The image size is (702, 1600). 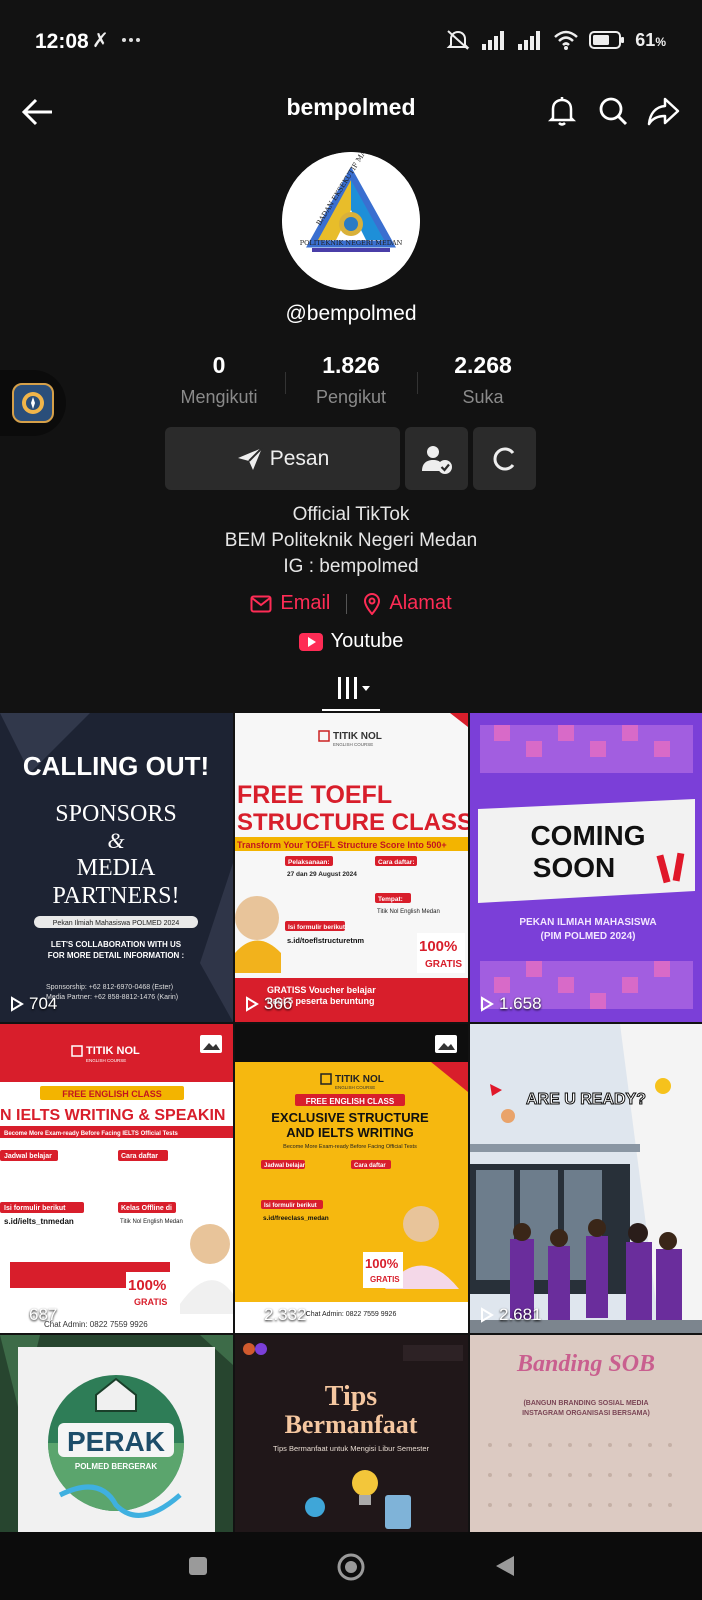 What do you see at coordinates (109, 987) in the screenshot?
I see `tile1-line9: Sponsorship: +62 812-6970-0468 (Ester)` at bounding box center [109, 987].